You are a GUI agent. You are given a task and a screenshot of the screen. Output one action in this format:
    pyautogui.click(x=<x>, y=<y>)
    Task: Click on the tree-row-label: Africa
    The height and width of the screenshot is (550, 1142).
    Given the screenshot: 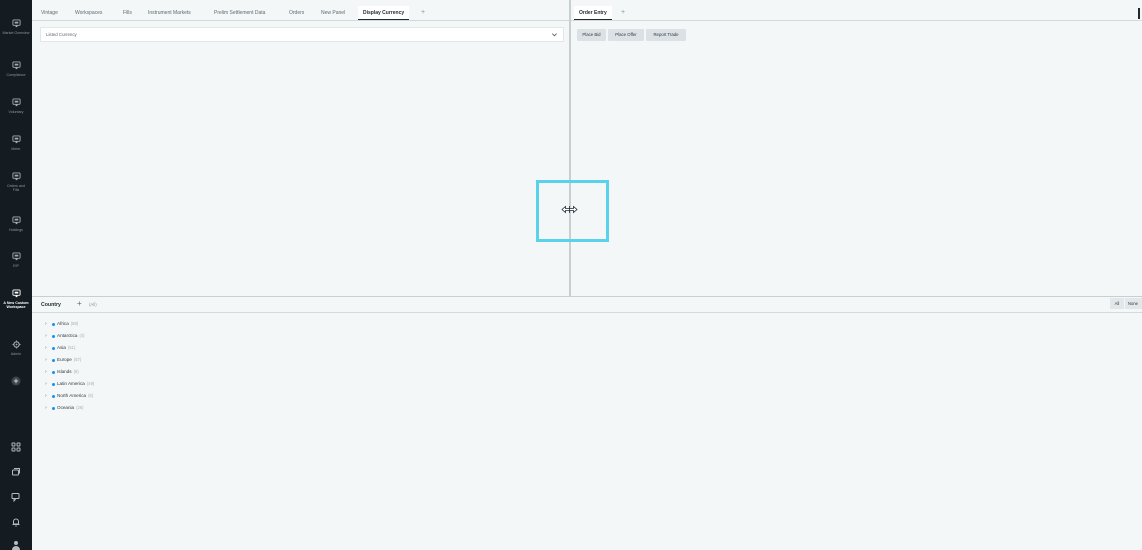 What is the action you would take?
    pyautogui.click(x=63, y=323)
    